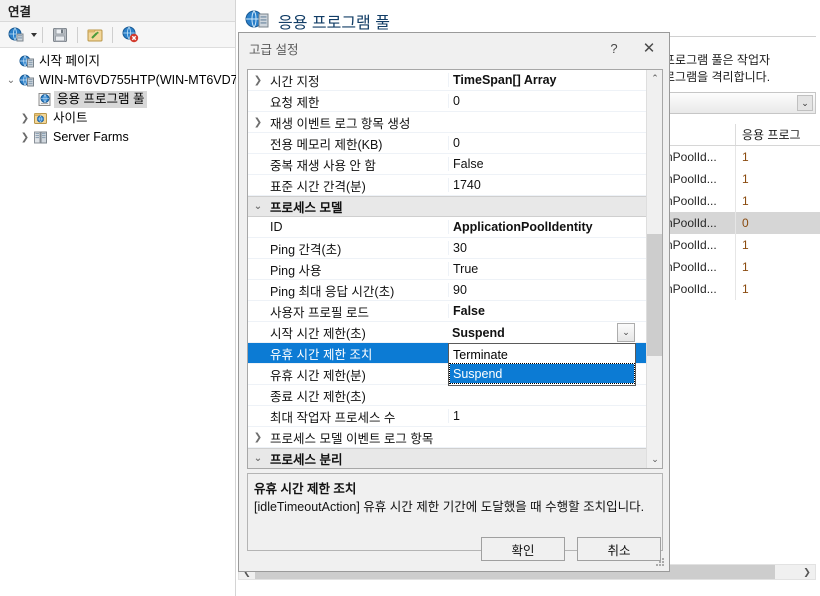 The width and height of the screenshot is (820, 596). Describe the element at coordinates (700, 134) in the screenshot. I see `table-header-name` at that location.